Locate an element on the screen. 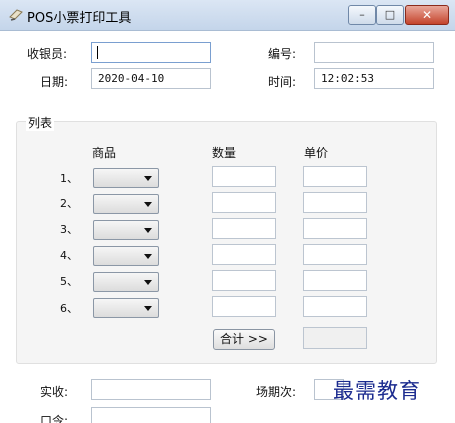 This screenshot has width=455, height=423. total-output is located at coordinates (335, 338).